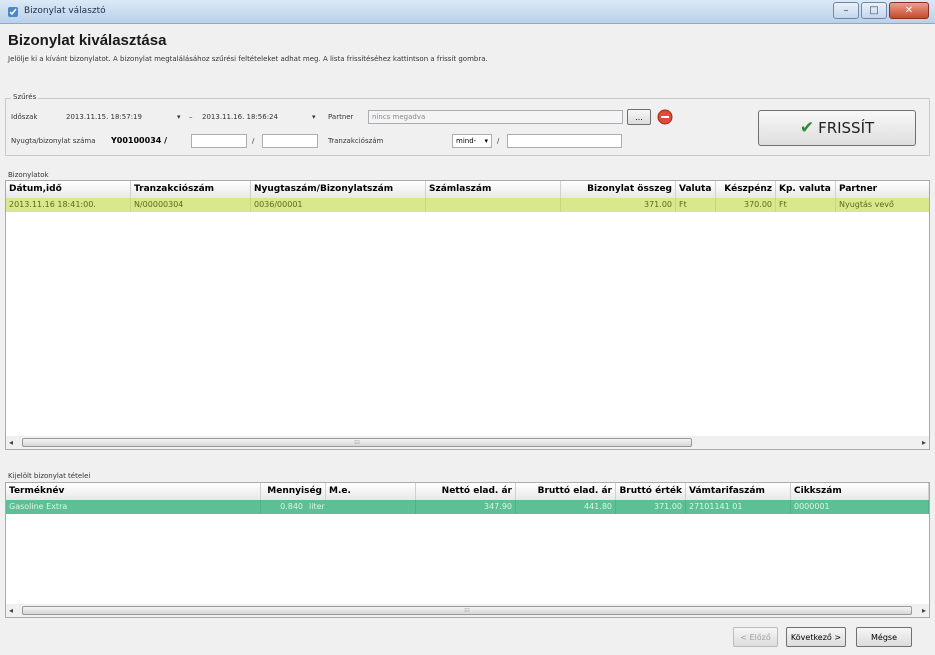 This screenshot has width=935, height=655. Describe the element at coordinates (104, 117) in the screenshot. I see `date-from-field: 2013.11.15. 18:57:19` at that location.